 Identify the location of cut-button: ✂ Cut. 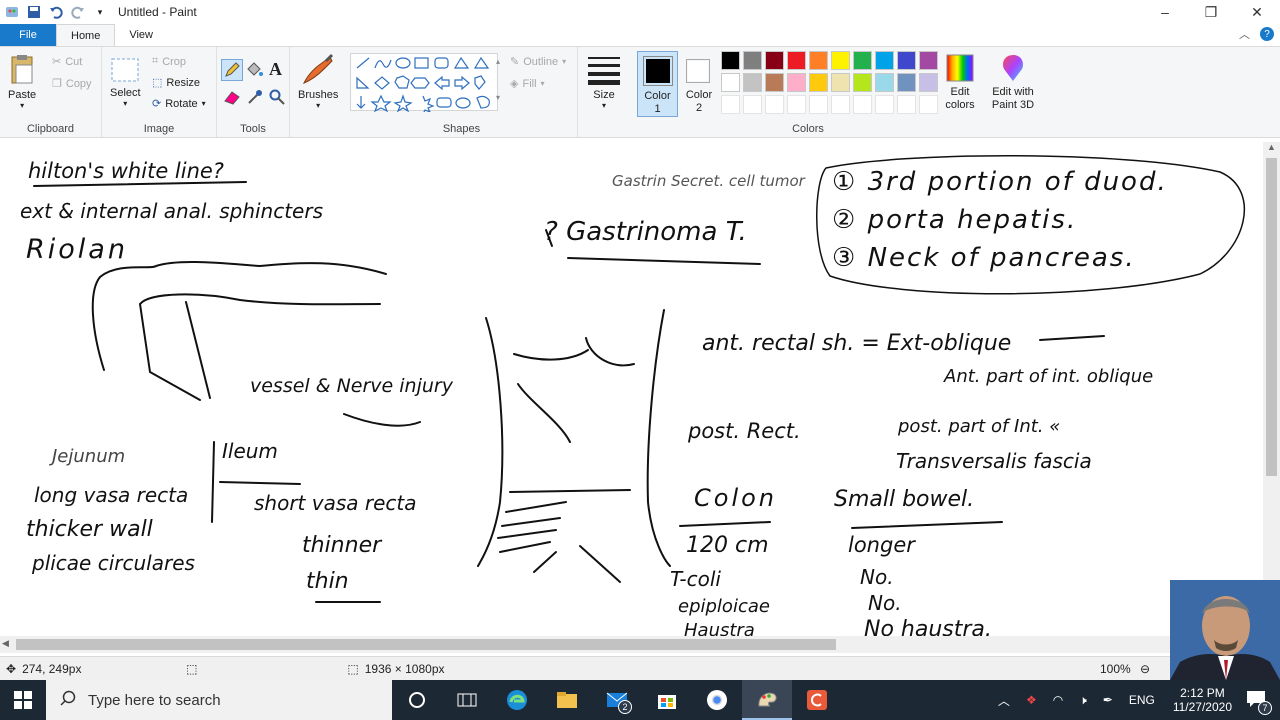
(67, 62).